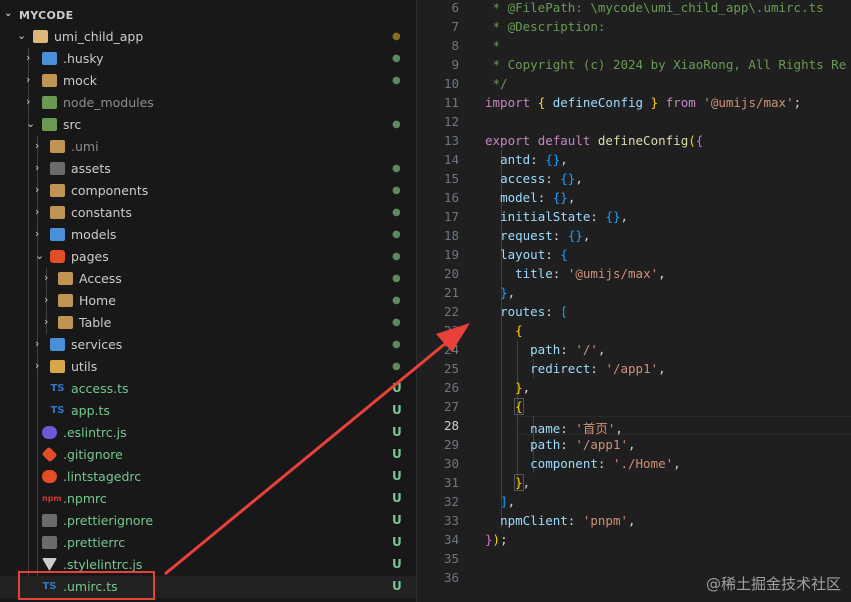 The image size is (851, 602). I want to click on tree-item-label: .prettierrc, so click(94, 542).